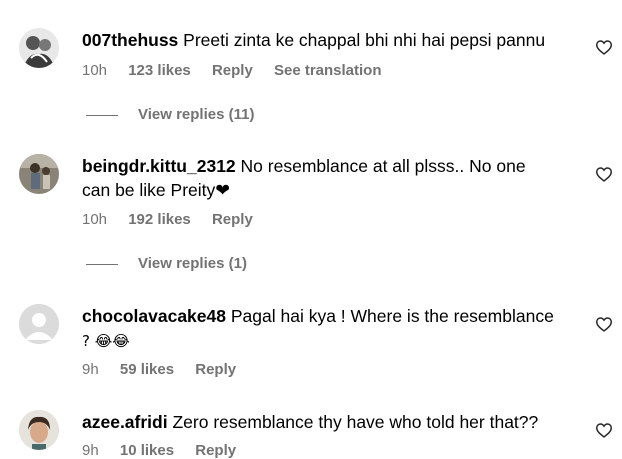 The image size is (622, 459). What do you see at coordinates (159, 70) in the screenshot?
I see `comment-likes: 123 likes` at bounding box center [159, 70].